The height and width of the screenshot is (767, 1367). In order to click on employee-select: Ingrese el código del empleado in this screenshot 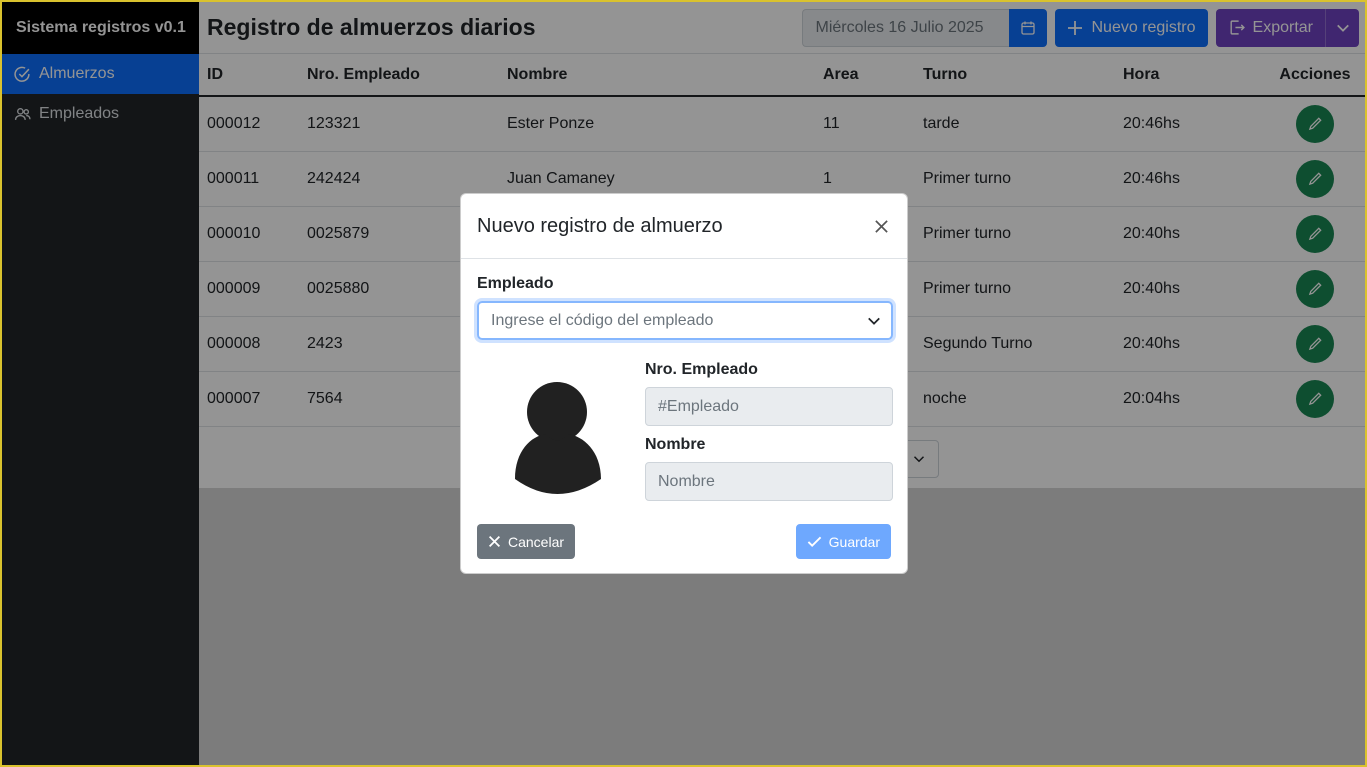, I will do `click(685, 320)`.